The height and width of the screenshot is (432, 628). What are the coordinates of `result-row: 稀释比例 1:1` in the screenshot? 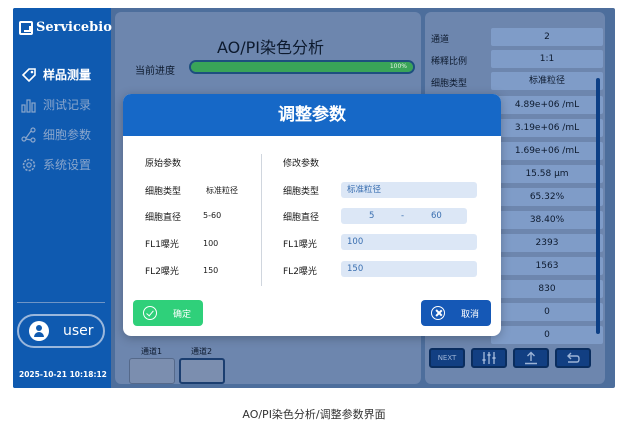 It's located at (517, 59).